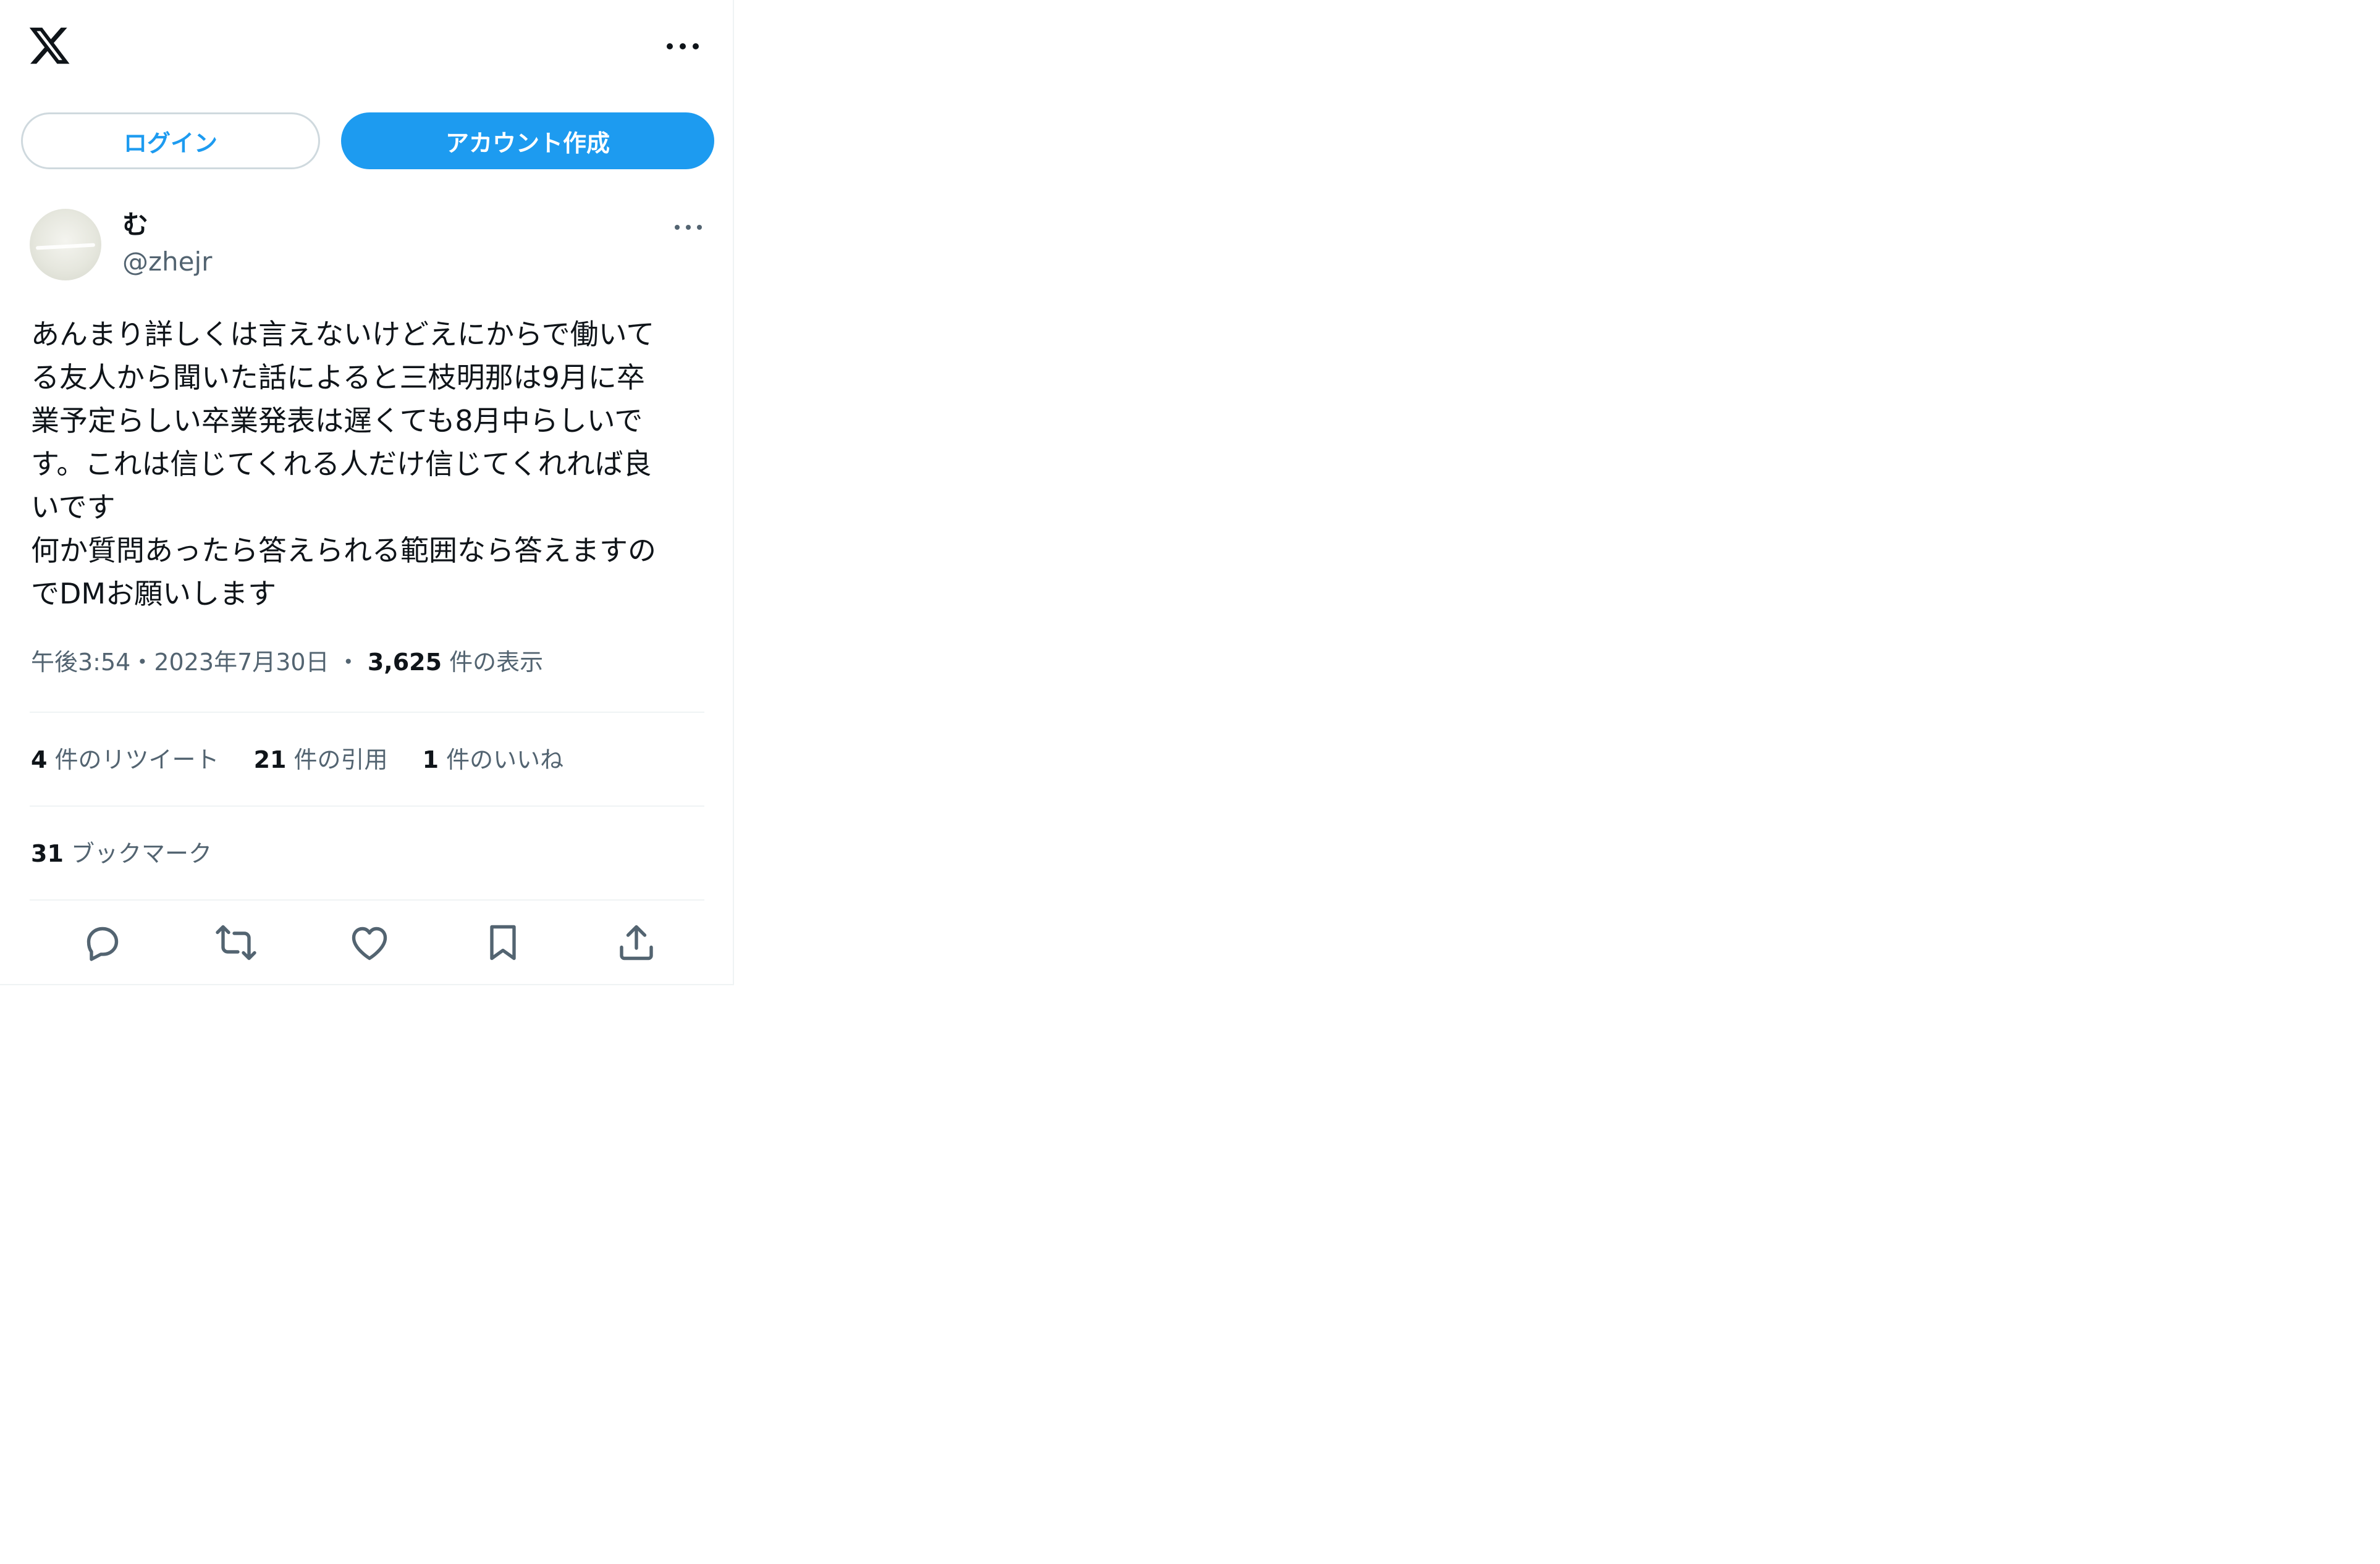  Describe the element at coordinates (39, 759) in the screenshot. I see `retweets-count: 4` at that location.